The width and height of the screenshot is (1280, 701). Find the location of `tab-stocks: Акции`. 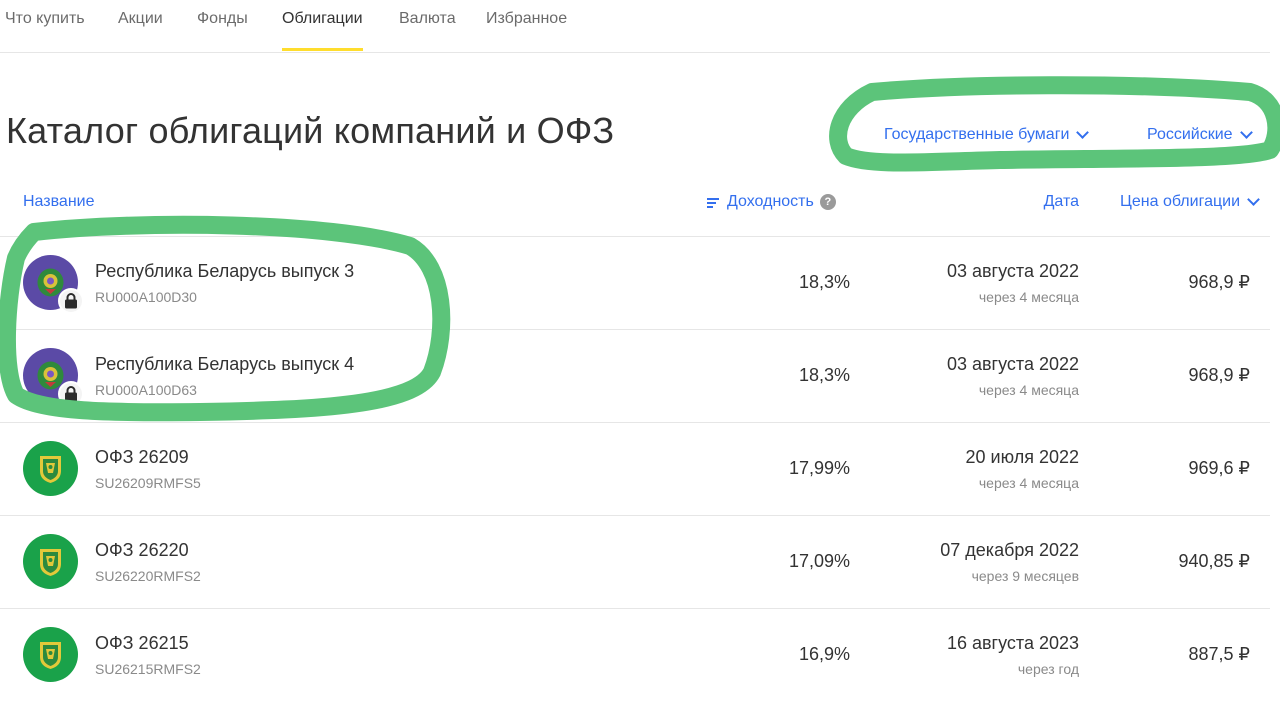

tab-stocks: Акции is located at coordinates (140, 19).